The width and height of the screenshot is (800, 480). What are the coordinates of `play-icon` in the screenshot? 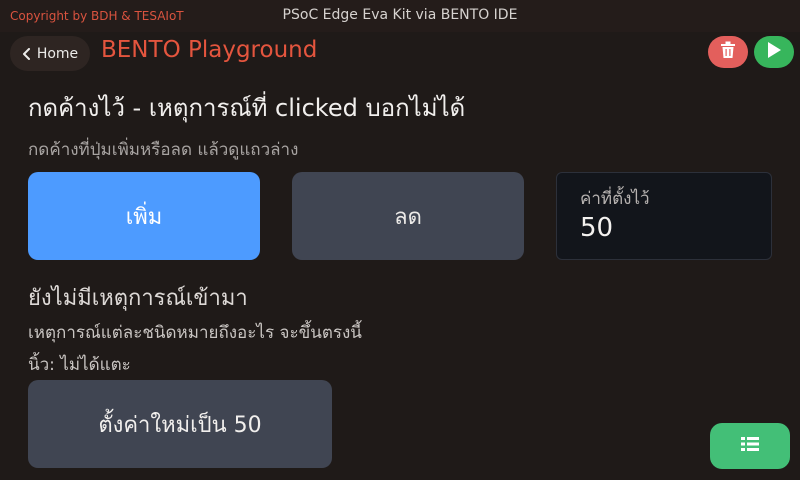 It's located at (774, 52).